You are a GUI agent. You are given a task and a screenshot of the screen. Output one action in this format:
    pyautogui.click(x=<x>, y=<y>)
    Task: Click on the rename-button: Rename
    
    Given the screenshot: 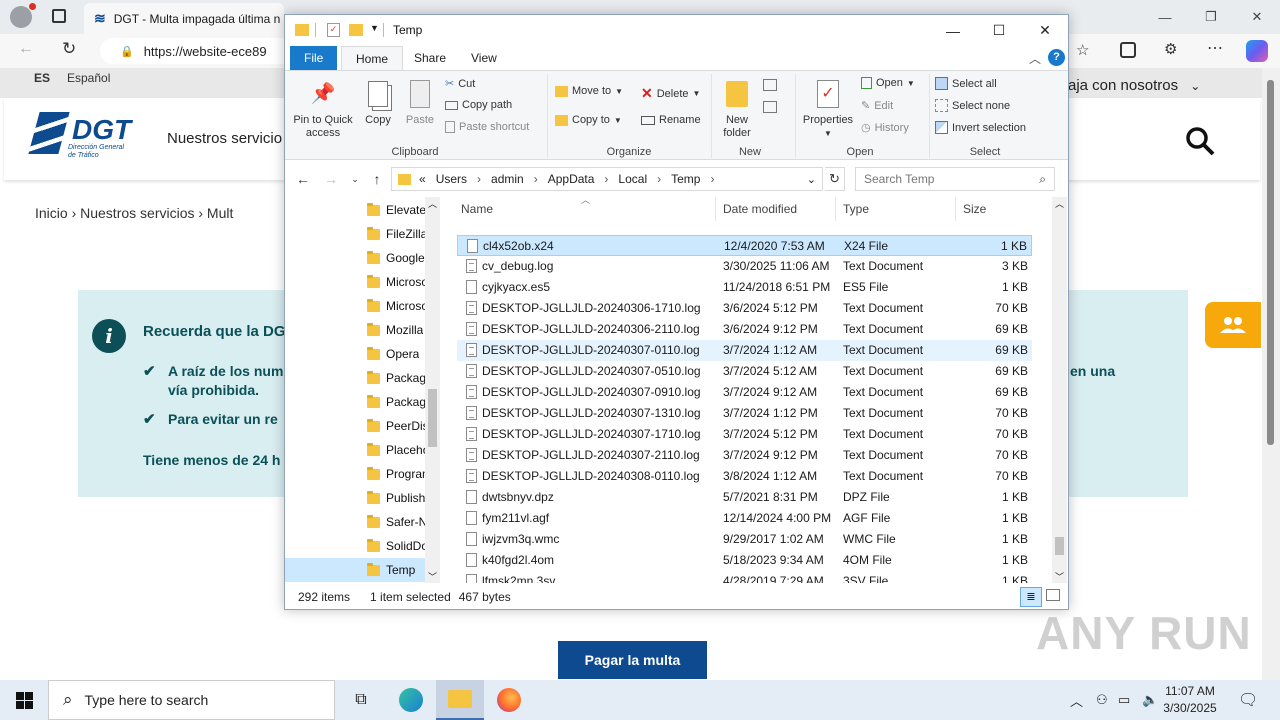 What is the action you would take?
    pyautogui.click(x=671, y=120)
    